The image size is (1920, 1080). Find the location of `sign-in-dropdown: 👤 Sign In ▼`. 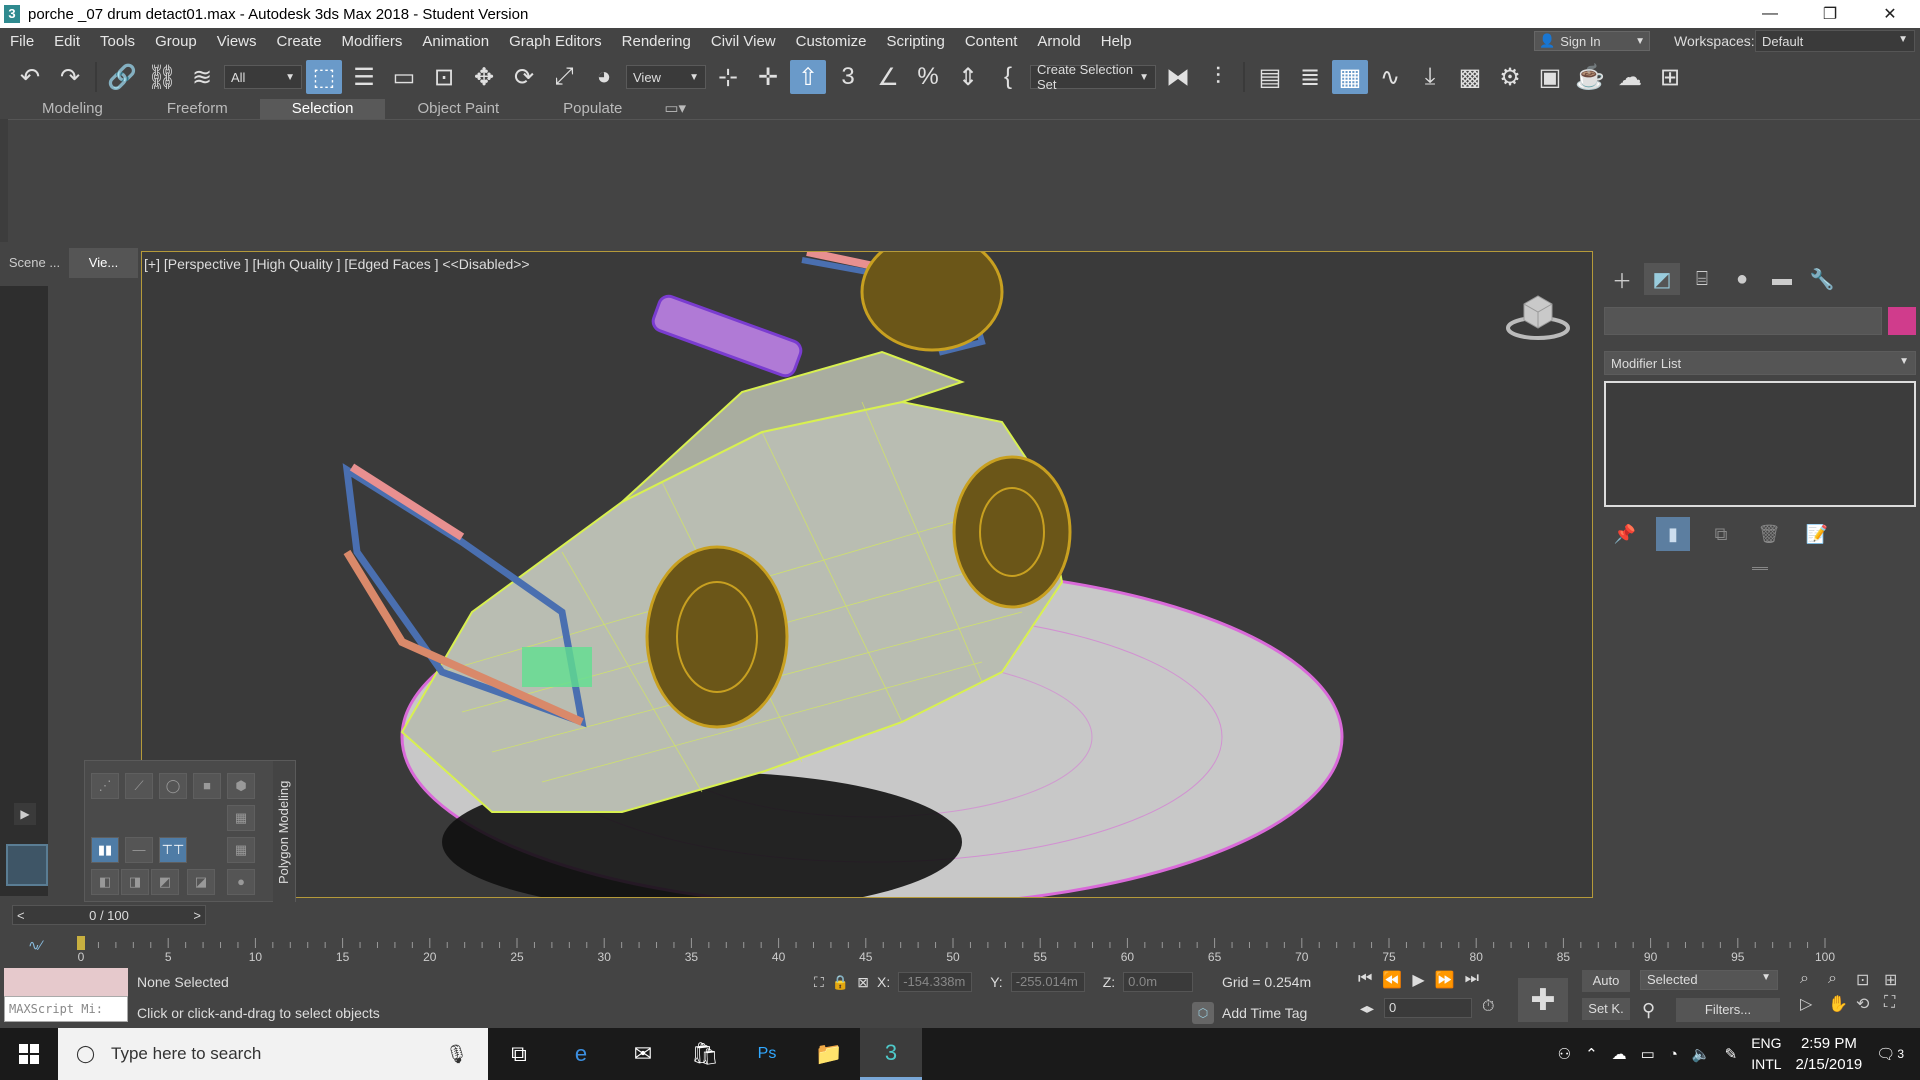

sign-in-dropdown: 👤 Sign In ▼ is located at coordinates (1592, 41).